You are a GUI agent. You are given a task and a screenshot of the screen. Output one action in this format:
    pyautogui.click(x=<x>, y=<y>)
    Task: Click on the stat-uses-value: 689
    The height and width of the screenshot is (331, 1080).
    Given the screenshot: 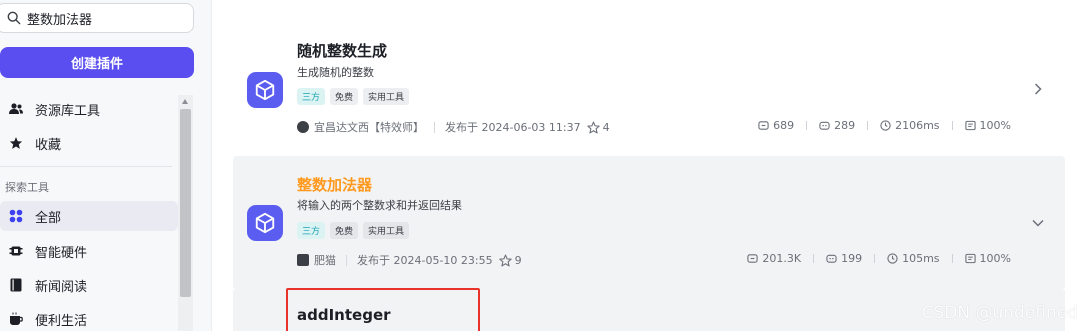 What is the action you would take?
    pyautogui.click(x=784, y=125)
    